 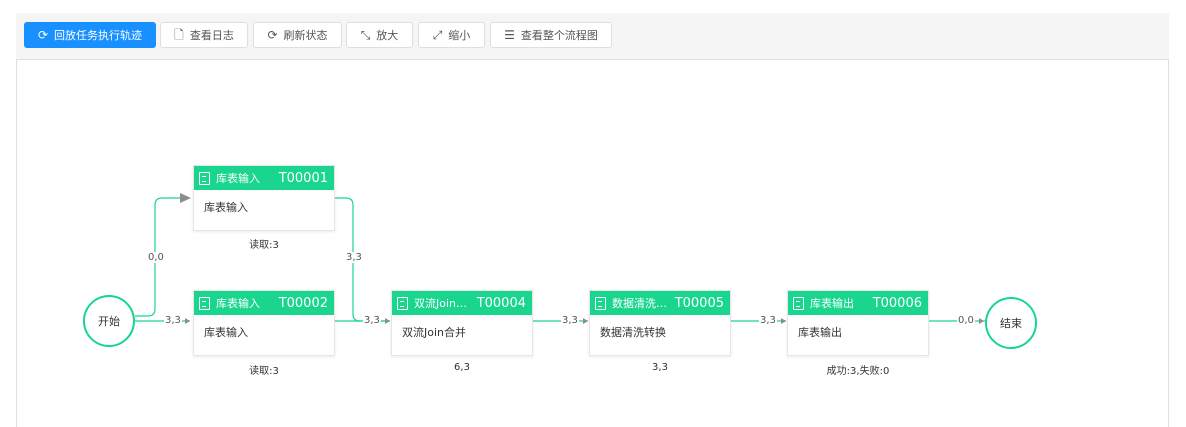 What do you see at coordinates (600, 303) in the screenshot?
I see `transform-icon` at bounding box center [600, 303].